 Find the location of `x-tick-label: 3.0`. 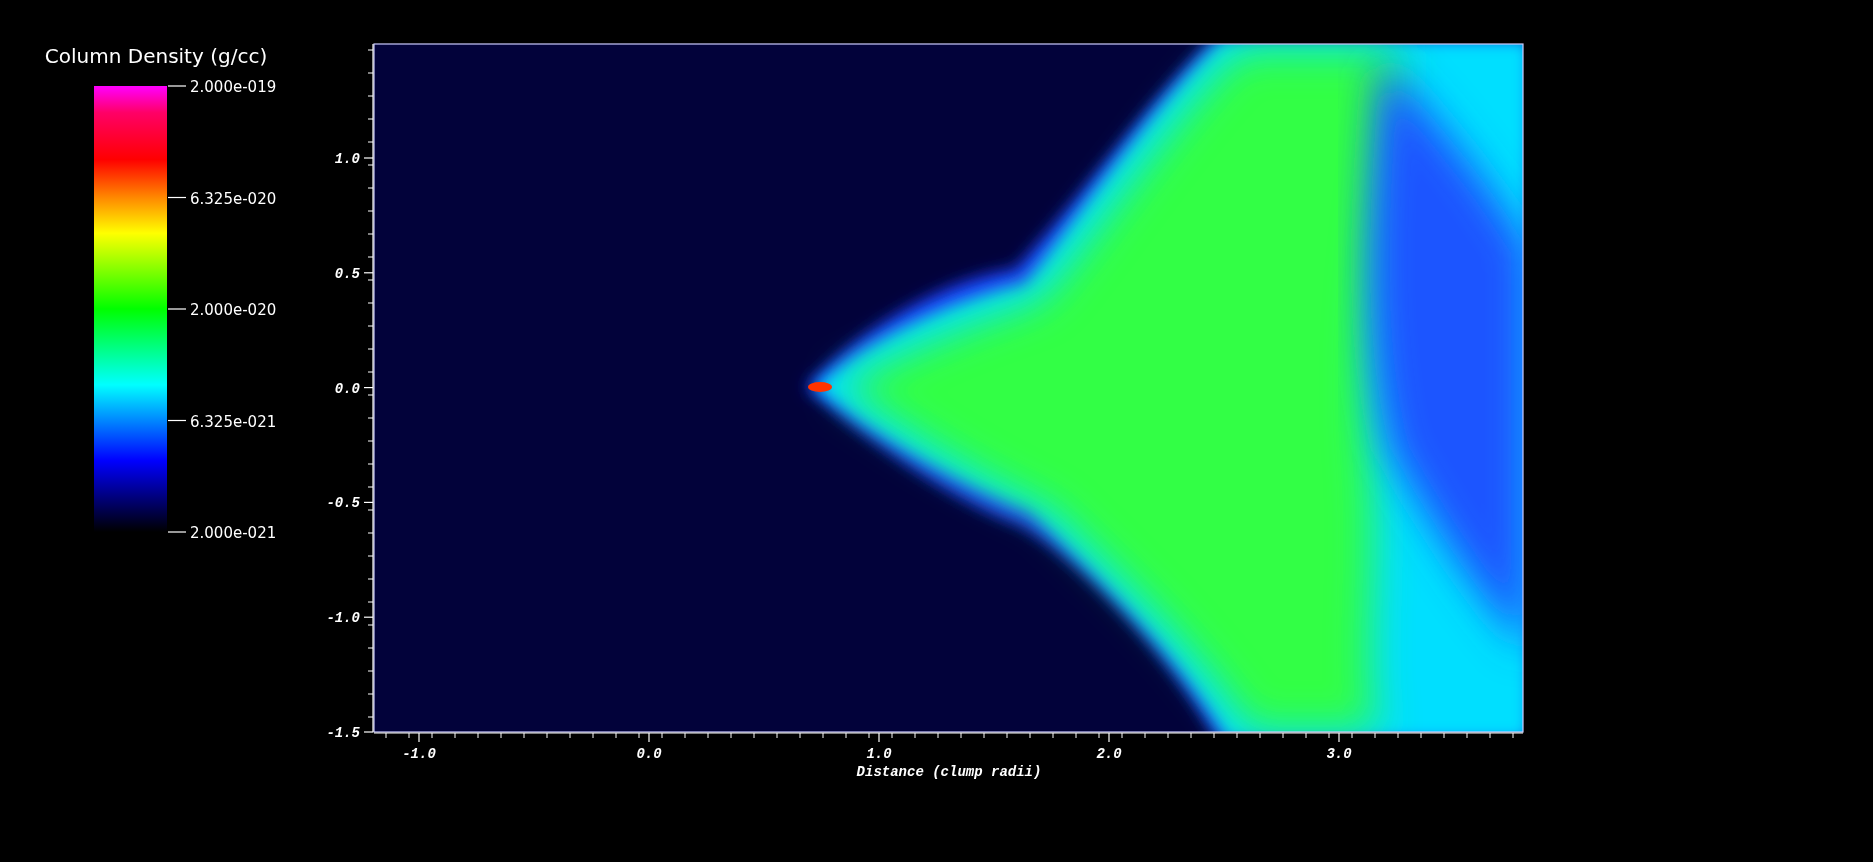

x-tick-label: 3.0 is located at coordinates (1339, 754).